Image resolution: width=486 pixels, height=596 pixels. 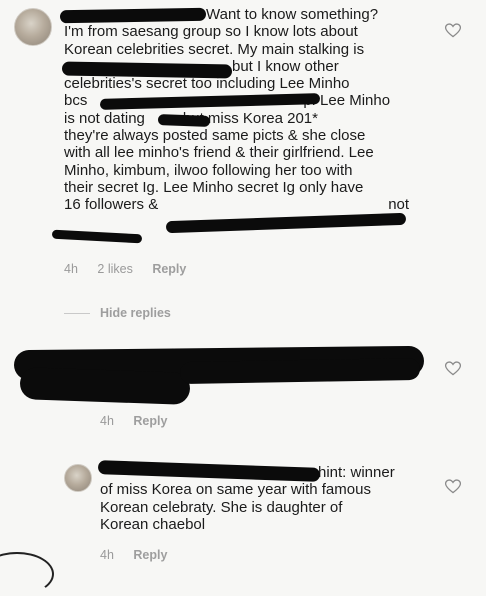 What do you see at coordinates (111, 205) in the screenshot?
I see `comment-text-line: 16 followers &` at bounding box center [111, 205].